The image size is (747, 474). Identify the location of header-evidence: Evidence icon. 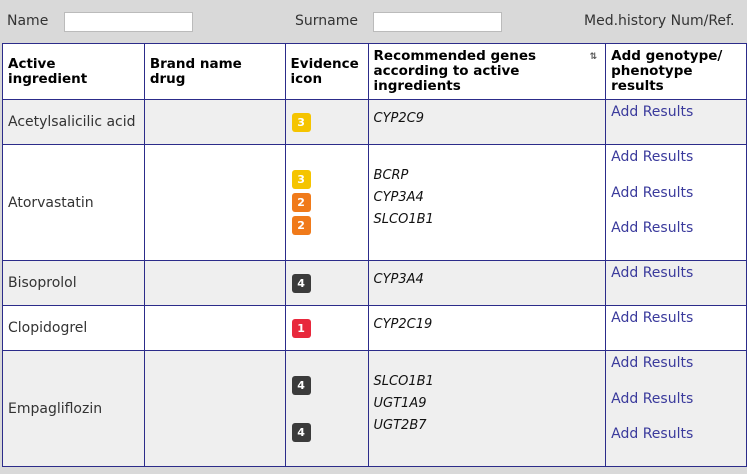
(326, 71).